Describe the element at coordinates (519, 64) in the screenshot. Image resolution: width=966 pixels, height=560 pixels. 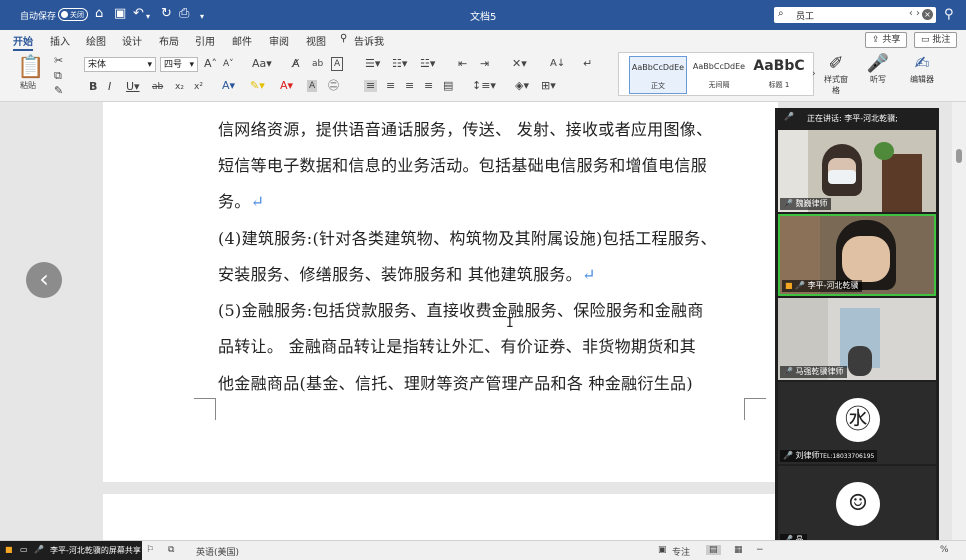
I see `asian-layout-icon: ✕▾` at that location.